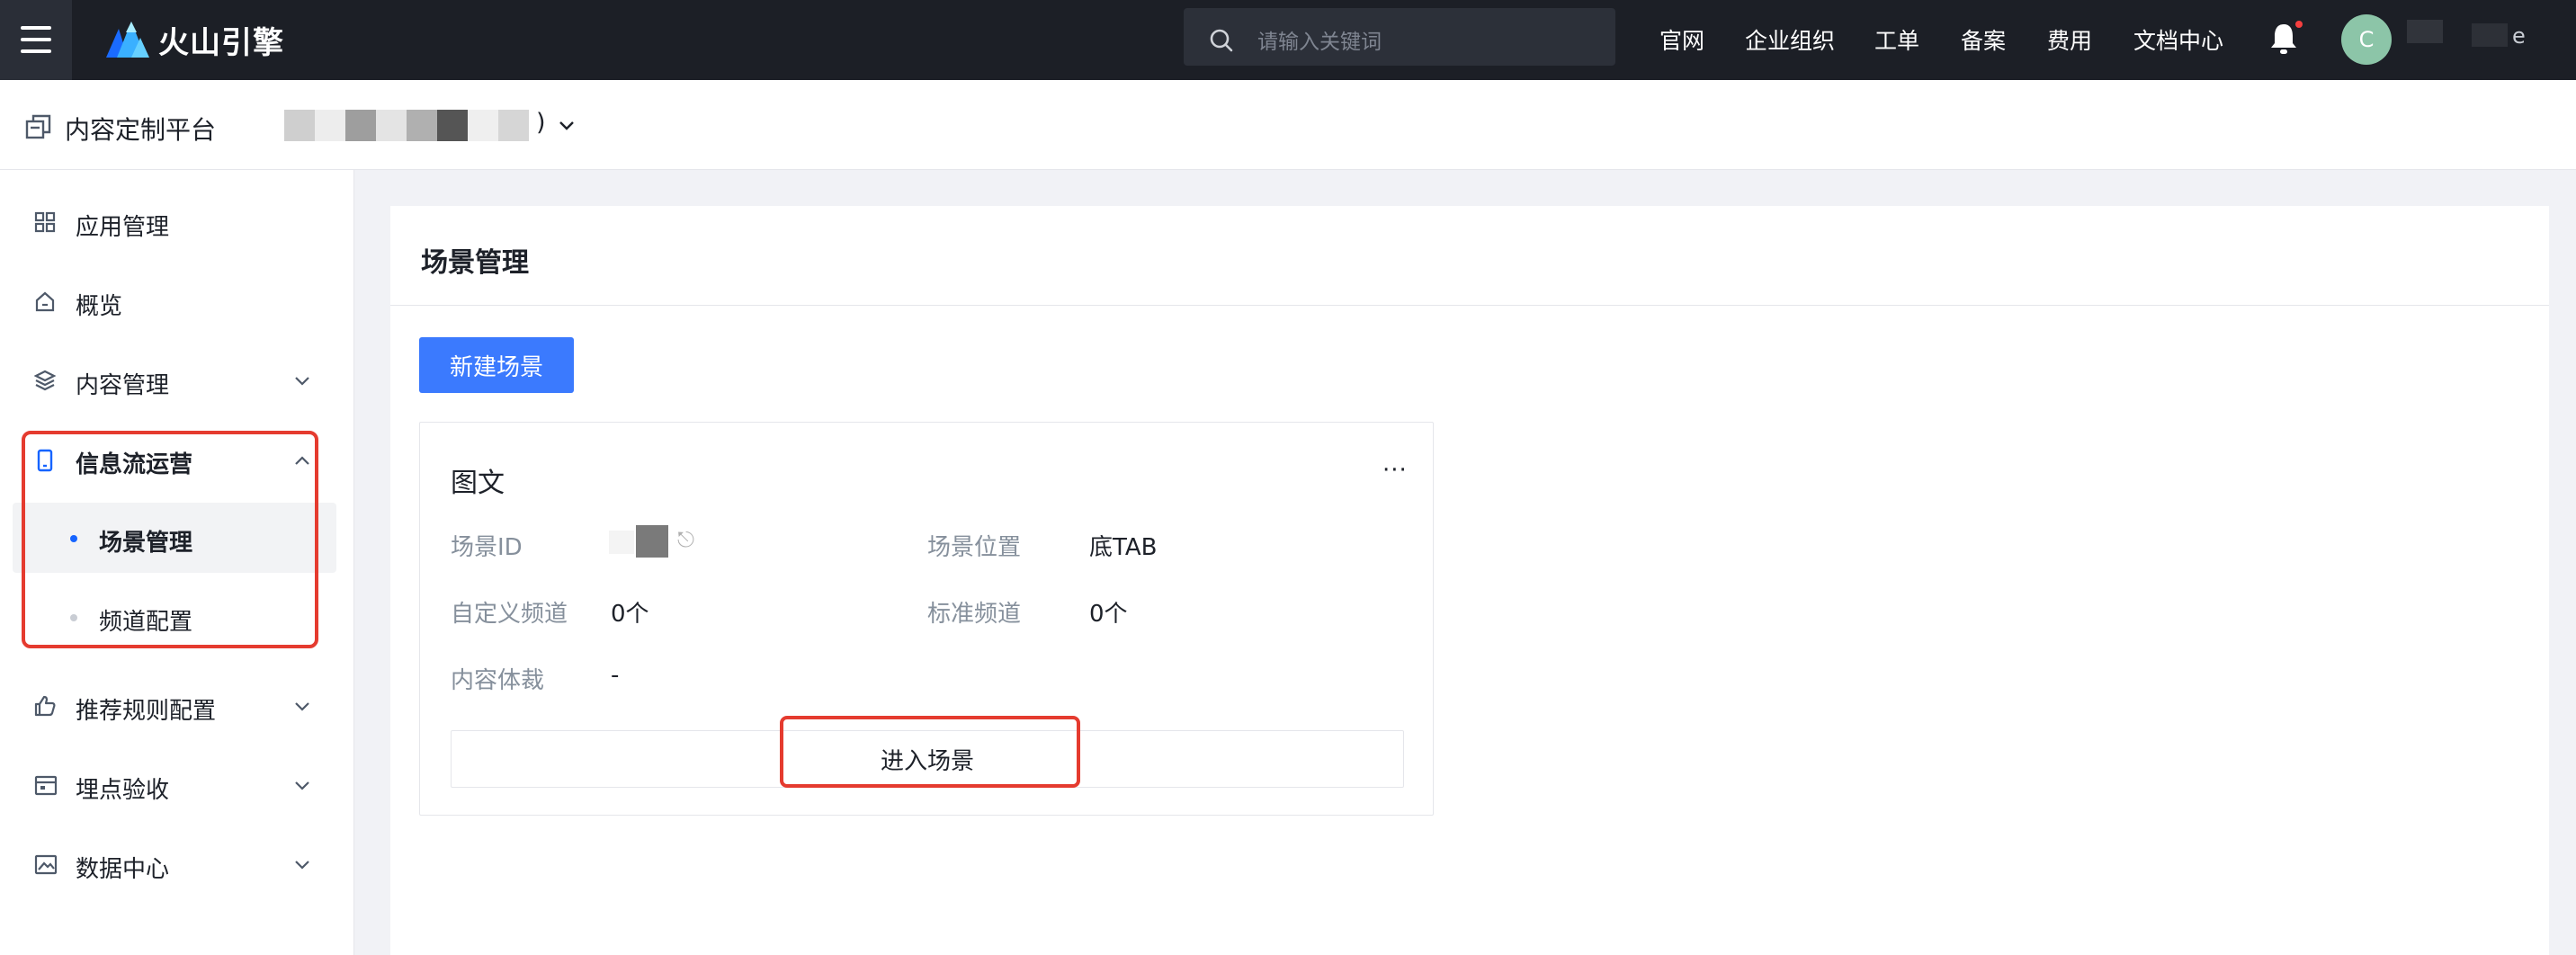 The image size is (2576, 955). What do you see at coordinates (1221, 40) in the screenshot?
I see `search-icon` at bounding box center [1221, 40].